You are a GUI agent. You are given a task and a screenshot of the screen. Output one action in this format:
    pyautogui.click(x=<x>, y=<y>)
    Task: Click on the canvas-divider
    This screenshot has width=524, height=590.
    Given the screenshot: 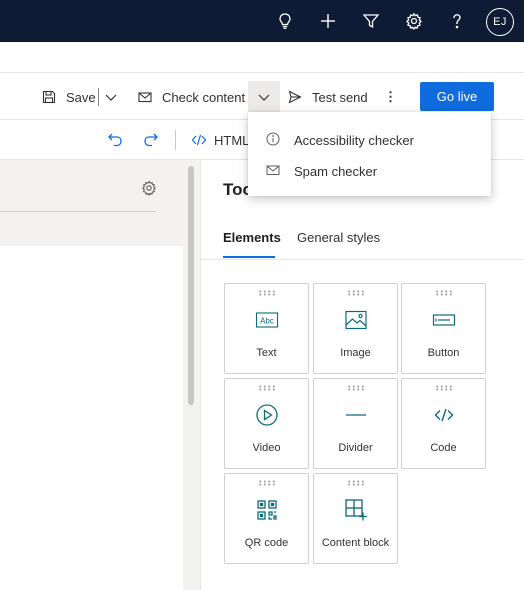 What is the action you would take?
    pyautogui.click(x=78, y=211)
    